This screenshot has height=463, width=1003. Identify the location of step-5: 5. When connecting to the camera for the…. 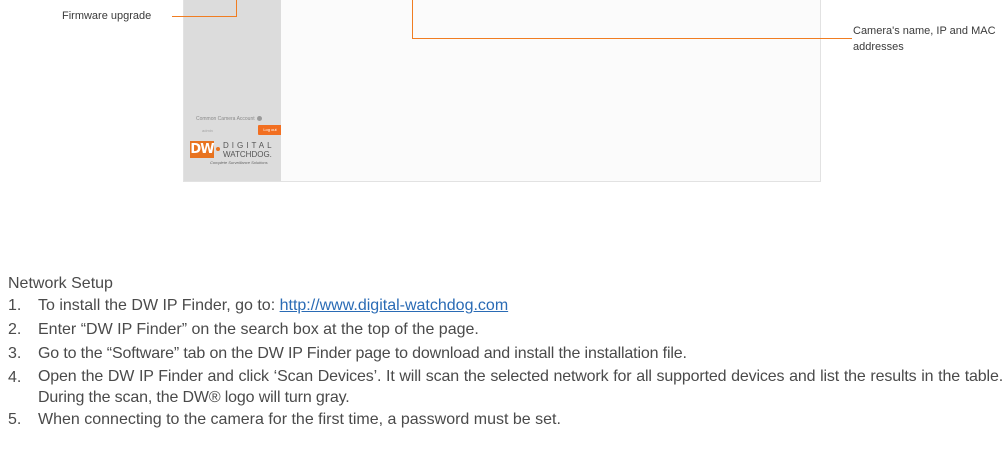
(505, 420).